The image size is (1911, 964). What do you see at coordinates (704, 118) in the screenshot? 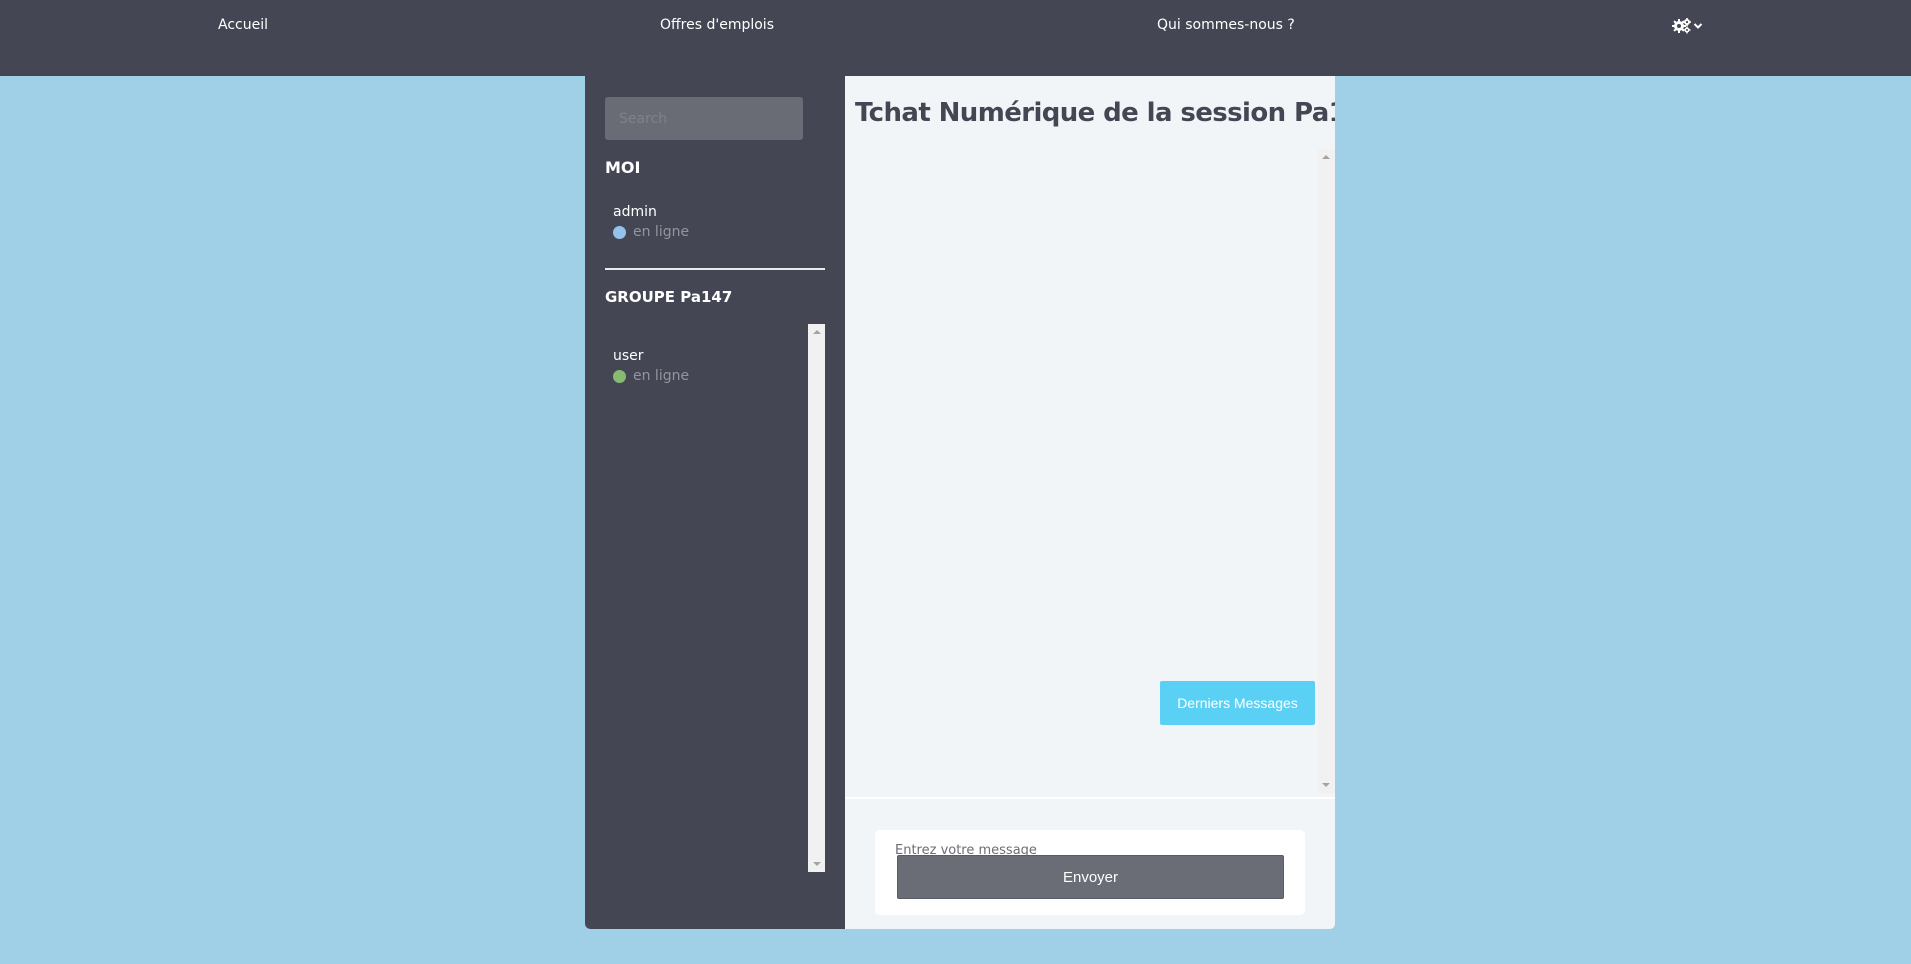
I see `search-input` at bounding box center [704, 118].